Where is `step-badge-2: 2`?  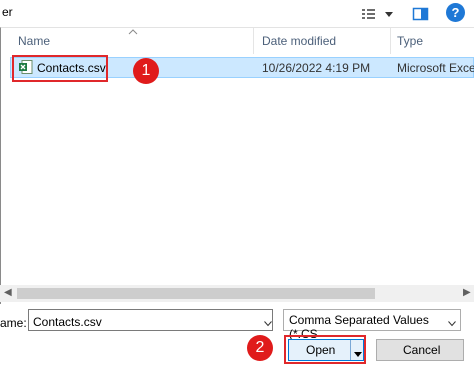
step-badge-2: 2 is located at coordinates (260, 348).